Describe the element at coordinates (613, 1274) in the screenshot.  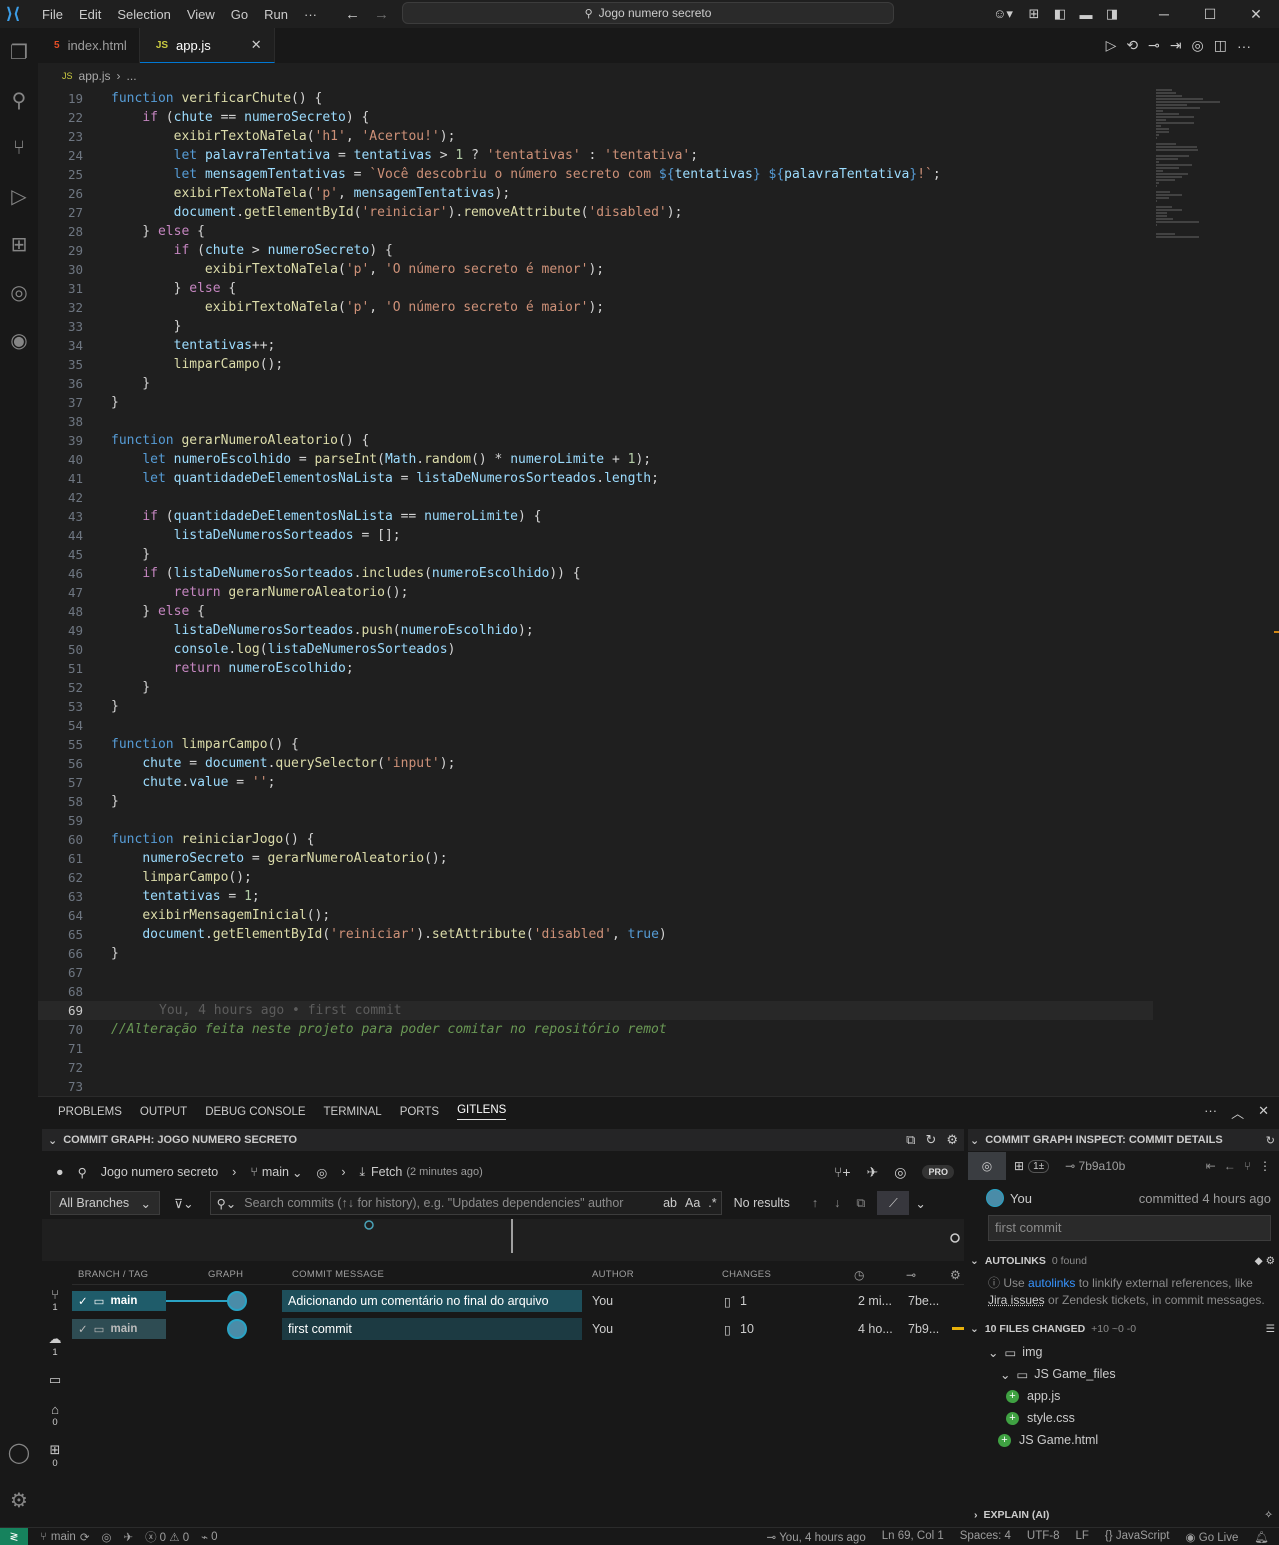
I see `column-author: AUTHOR` at that location.